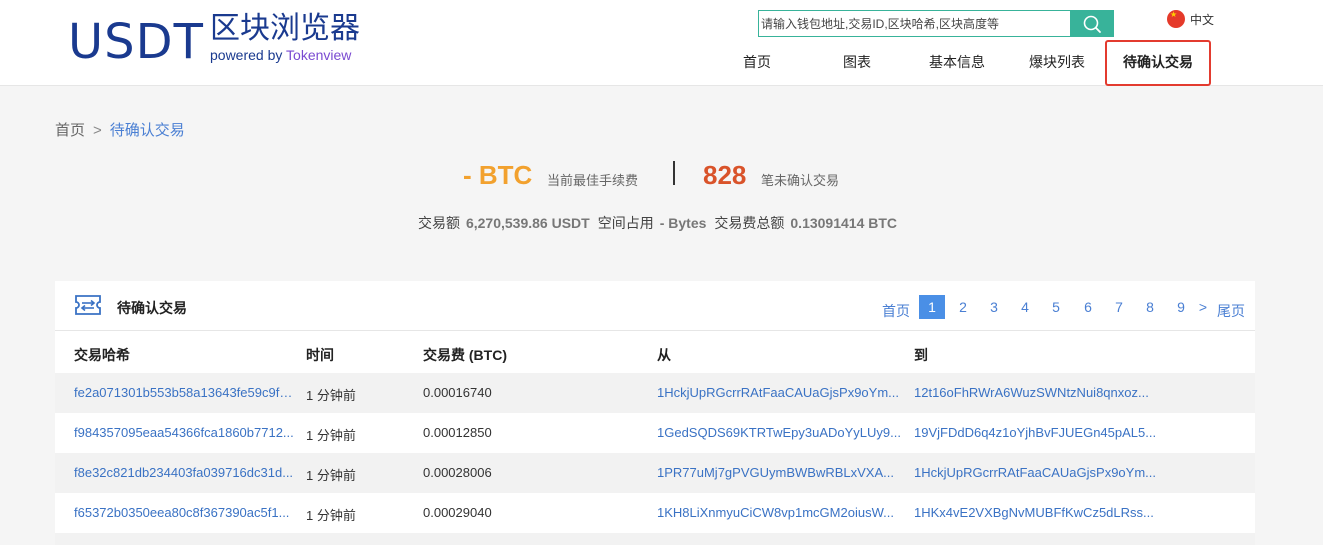 This screenshot has width=1323, height=545. I want to click on pager-page-4: 4, so click(1025, 307).